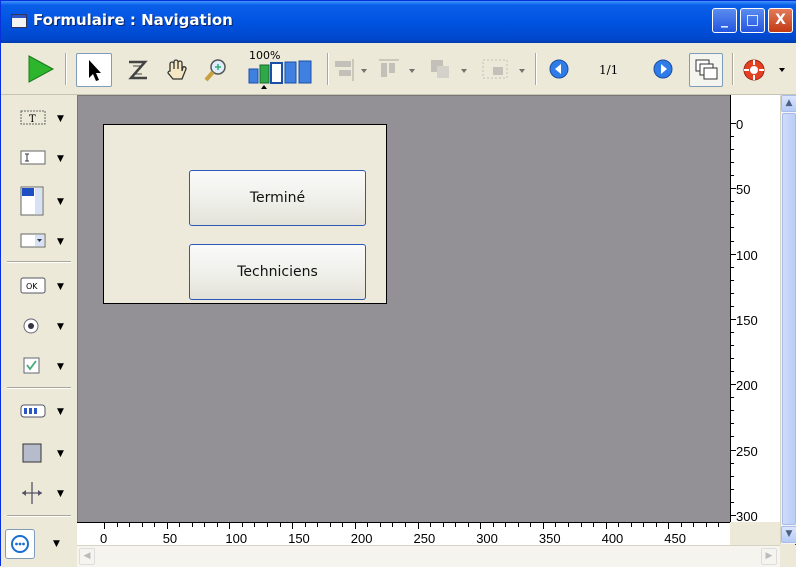 This screenshot has width=796, height=567. Describe the element at coordinates (503, 69) in the screenshot. I see `group-icon` at that location.